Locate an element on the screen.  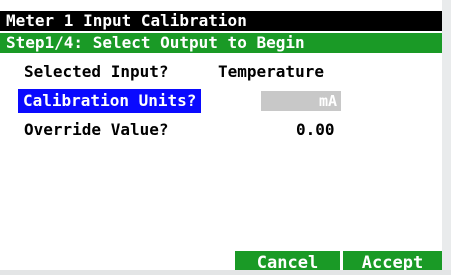
selected-input-value: Temperature is located at coordinates (271, 71).